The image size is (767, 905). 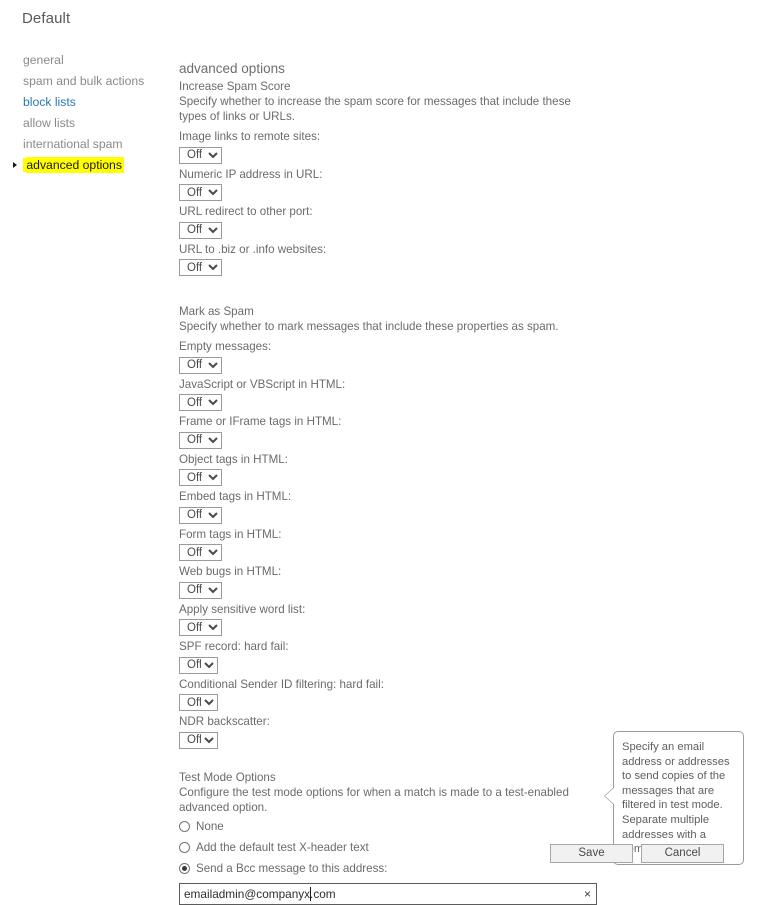 I want to click on bcc-address-input, so click(x=388, y=893).